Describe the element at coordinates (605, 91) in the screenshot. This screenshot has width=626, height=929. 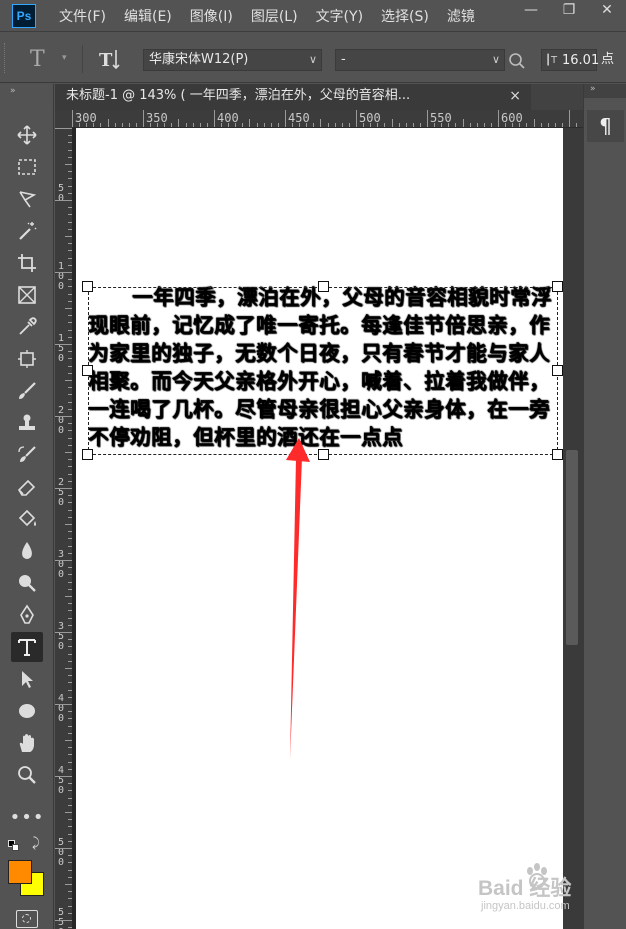
I see `panel-collapse-icon: »` at that location.